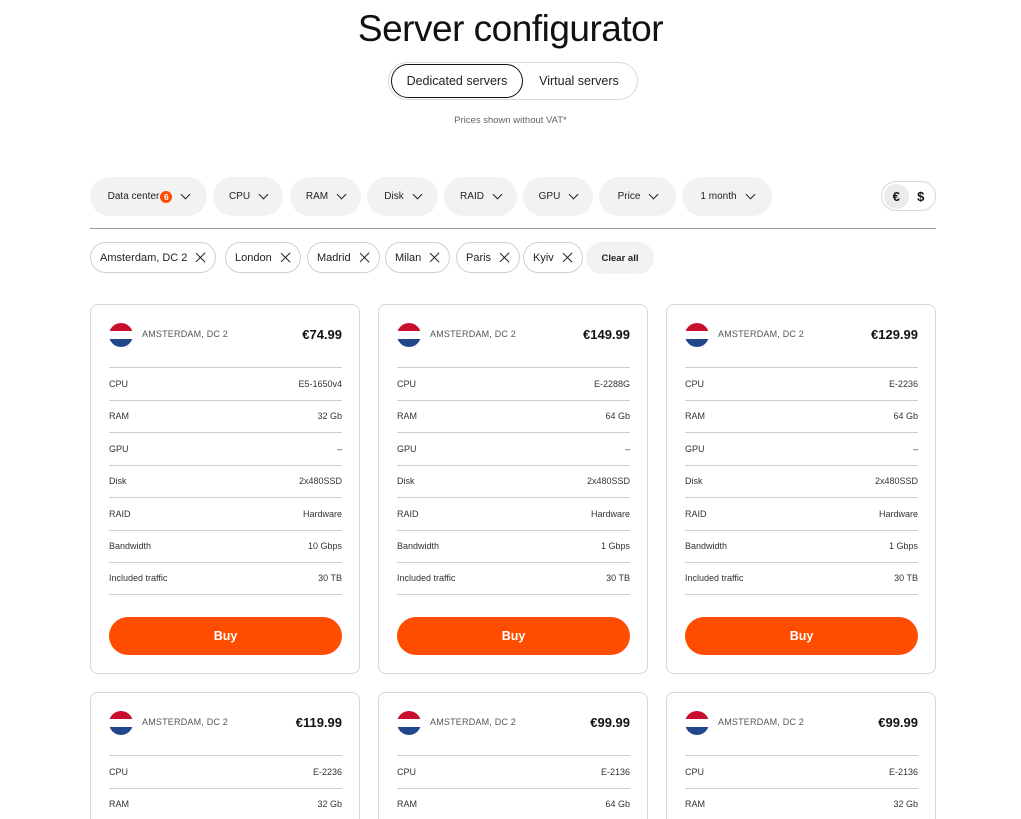 The image size is (1021, 819). Describe the element at coordinates (457, 81) in the screenshot. I see `tab-dedicated-servers: Dedicated servers` at that location.